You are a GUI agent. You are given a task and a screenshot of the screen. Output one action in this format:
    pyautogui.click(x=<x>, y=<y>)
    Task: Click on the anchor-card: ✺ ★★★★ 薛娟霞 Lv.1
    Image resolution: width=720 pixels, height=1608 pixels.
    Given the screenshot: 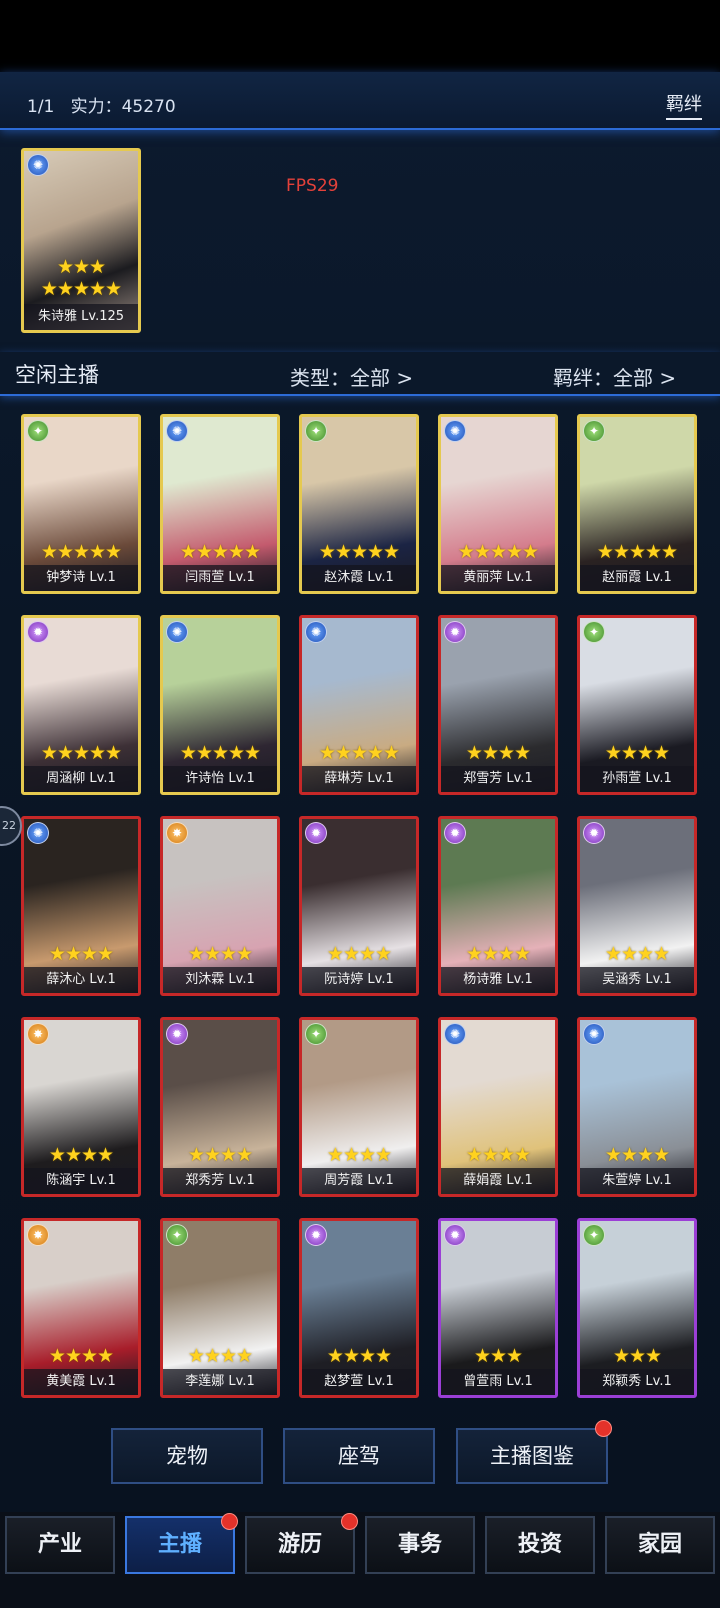 What is the action you would take?
    pyautogui.click(x=498, y=1107)
    